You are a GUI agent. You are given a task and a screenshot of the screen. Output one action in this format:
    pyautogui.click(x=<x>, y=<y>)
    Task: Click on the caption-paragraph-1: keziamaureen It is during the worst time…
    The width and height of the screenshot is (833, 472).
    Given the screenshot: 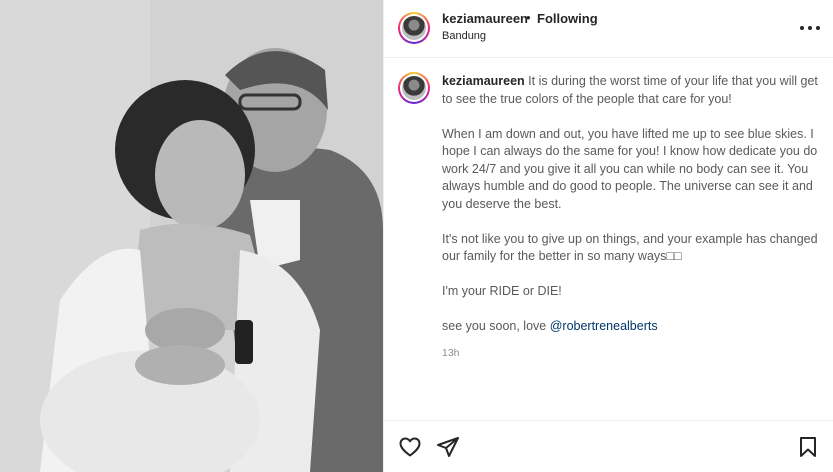 What is the action you would take?
    pyautogui.click(x=632, y=90)
    